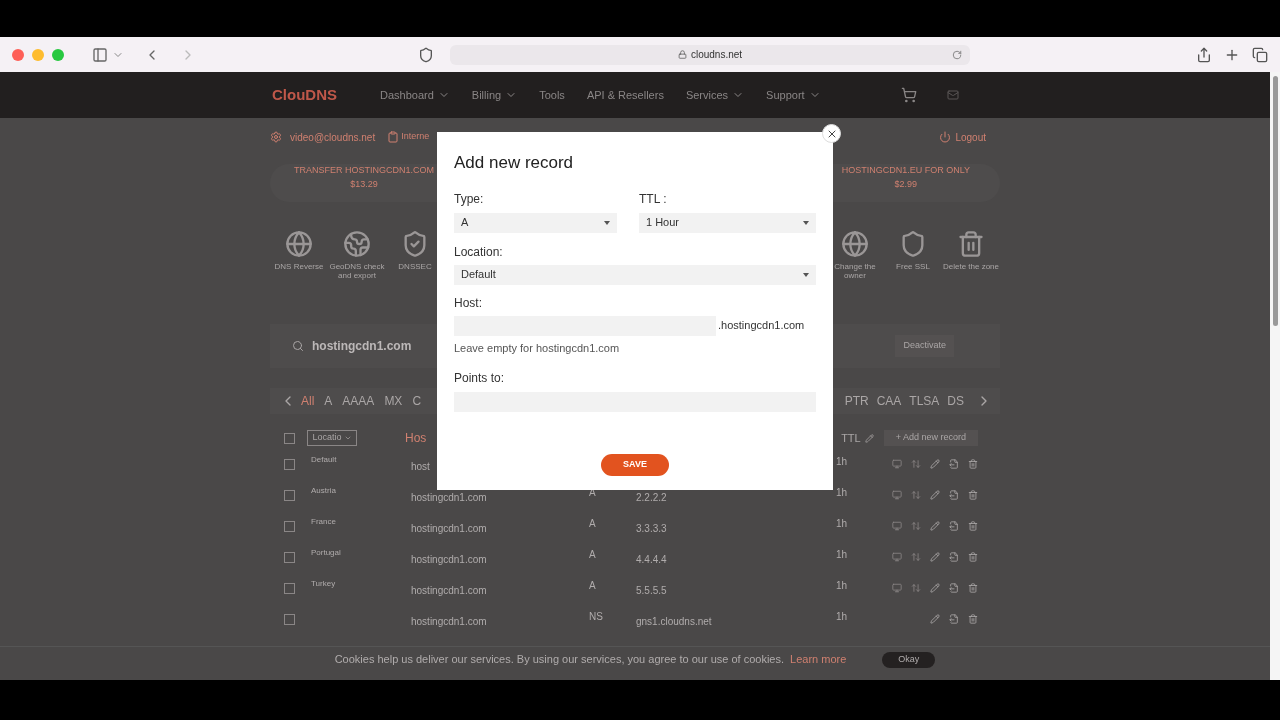 This screenshot has height=720, width=1280. What do you see at coordinates (308, 401) in the screenshot?
I see `record-type-tab: All` at bounding box center [308, 401].